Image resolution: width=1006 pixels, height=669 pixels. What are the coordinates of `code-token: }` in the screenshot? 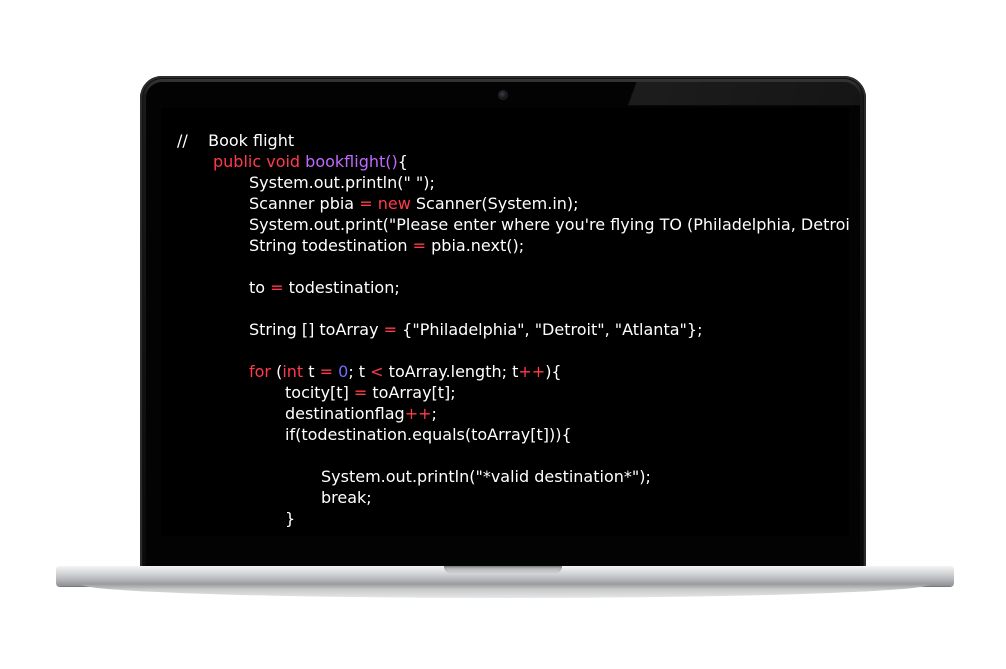 It's located at (290, 518).